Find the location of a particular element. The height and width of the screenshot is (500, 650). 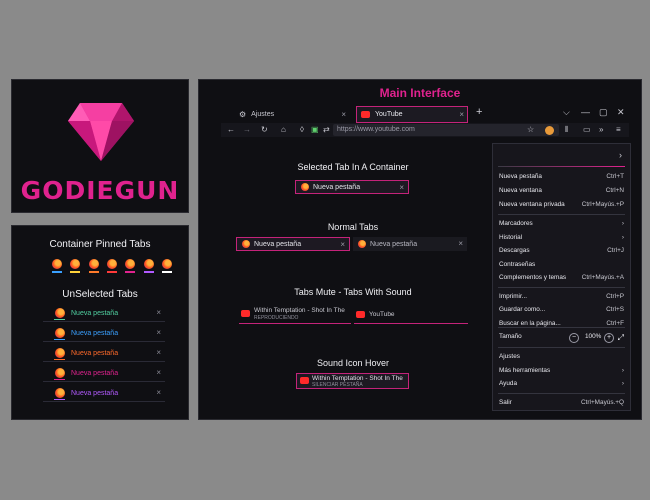

menu-item: Más herramientas › is located at coordinates (561, 371).